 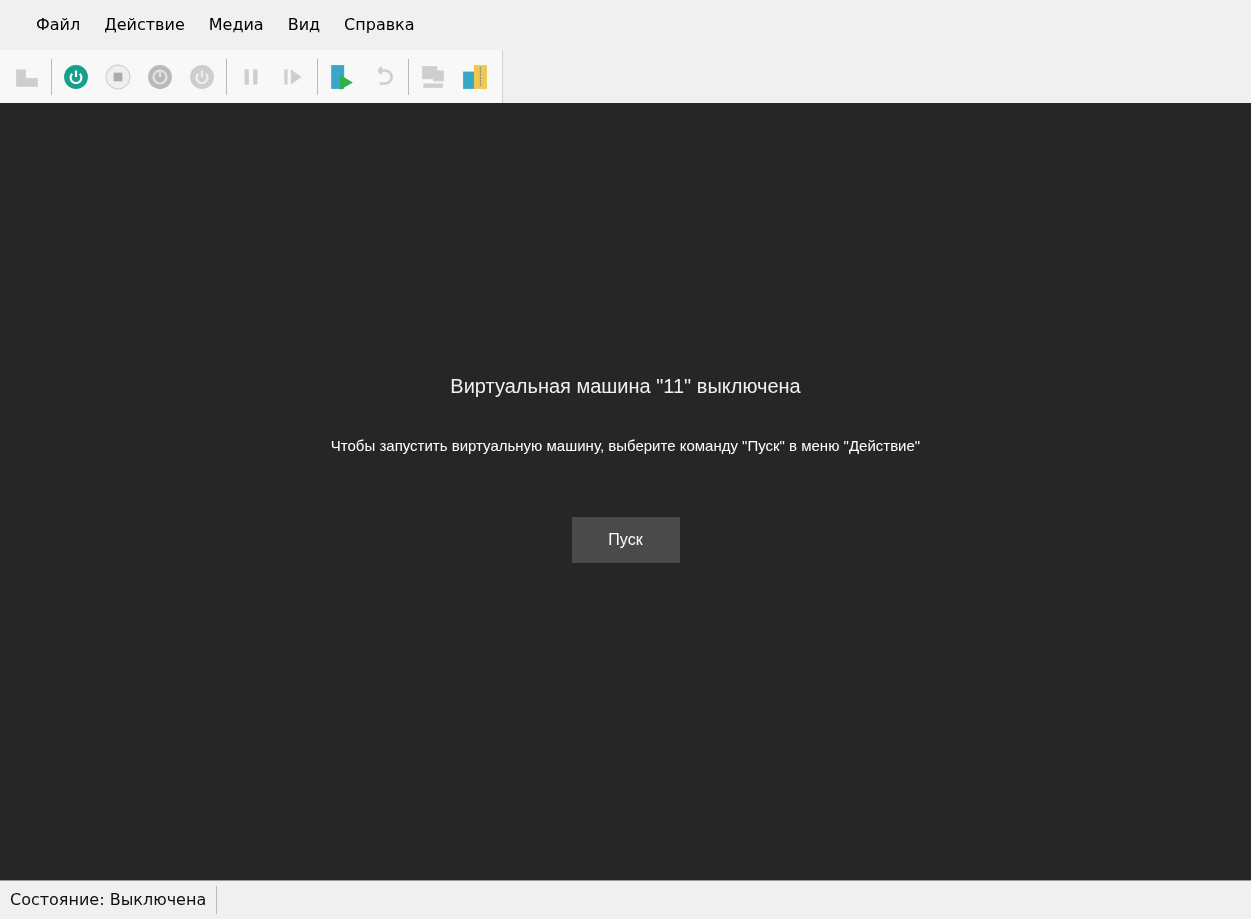 I want to click on vm-state-title: Виртуальная машина "11" выключена, so click(x=625, y=386).